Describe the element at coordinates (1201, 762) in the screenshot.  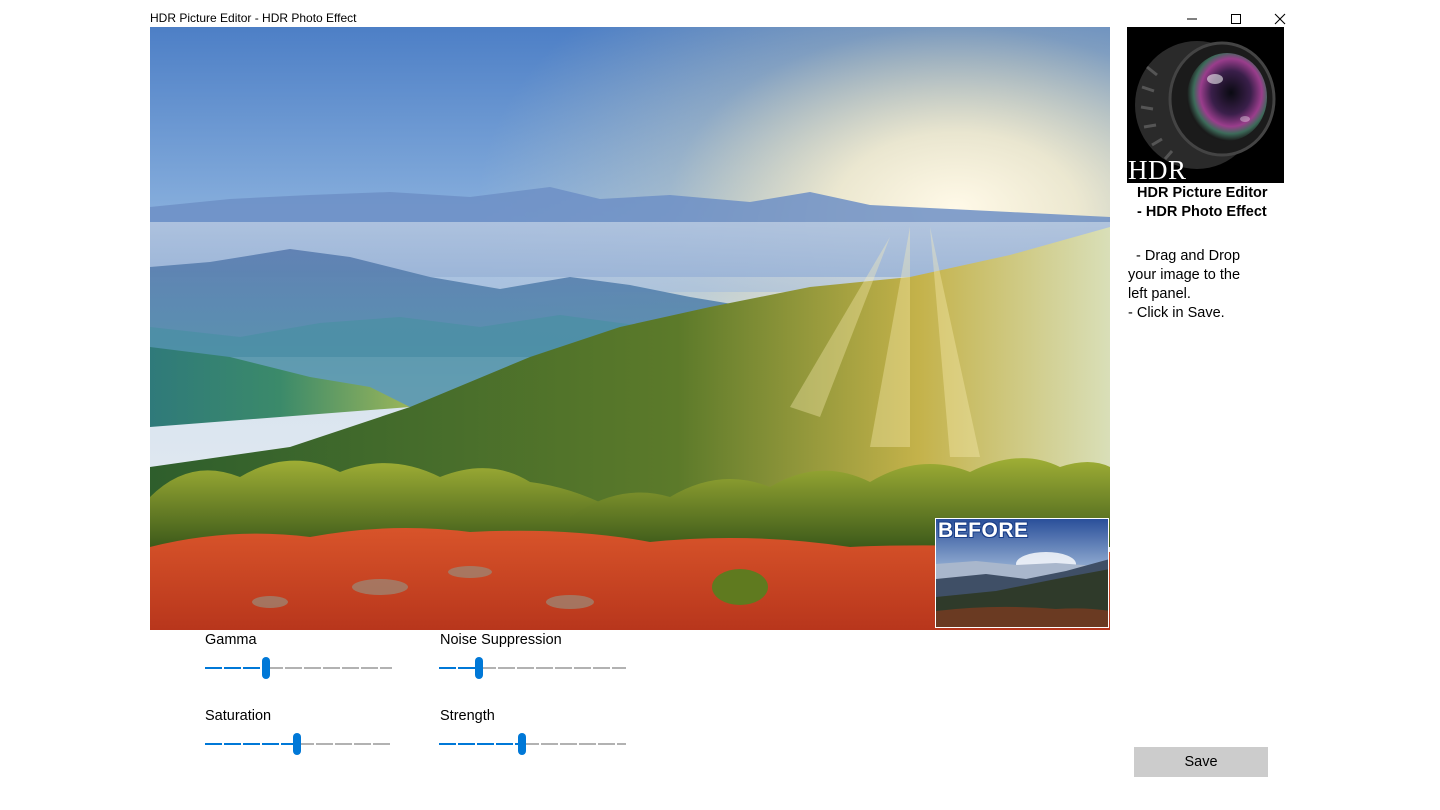
I see `save-button: Save` at that location.